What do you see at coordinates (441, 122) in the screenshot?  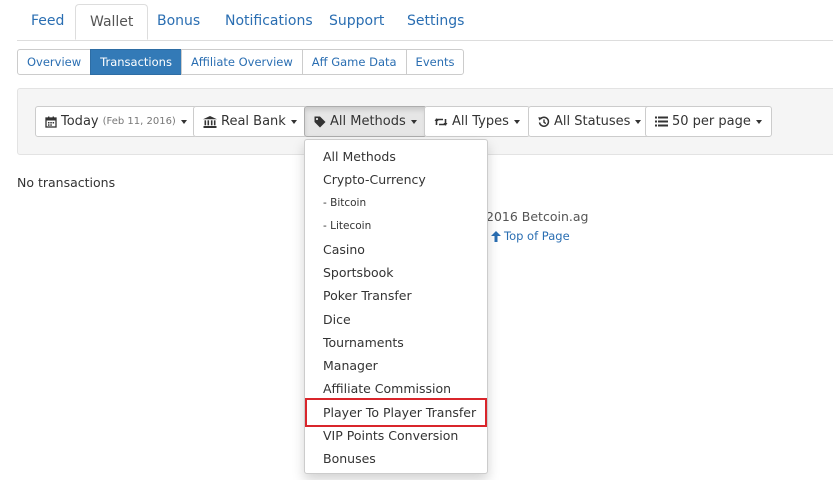 I see `retweet-icon` at bounding box center [441, 122].